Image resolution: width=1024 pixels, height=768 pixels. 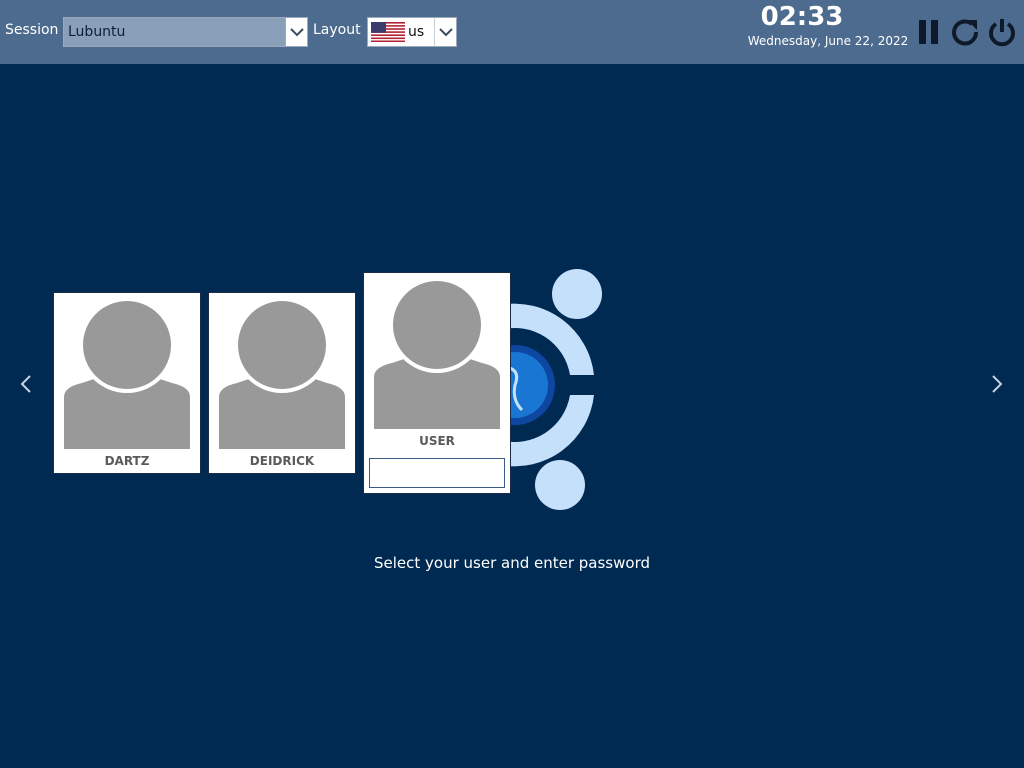 I want to click on user-name: DEIDRICK, so click(x=282, y=461).